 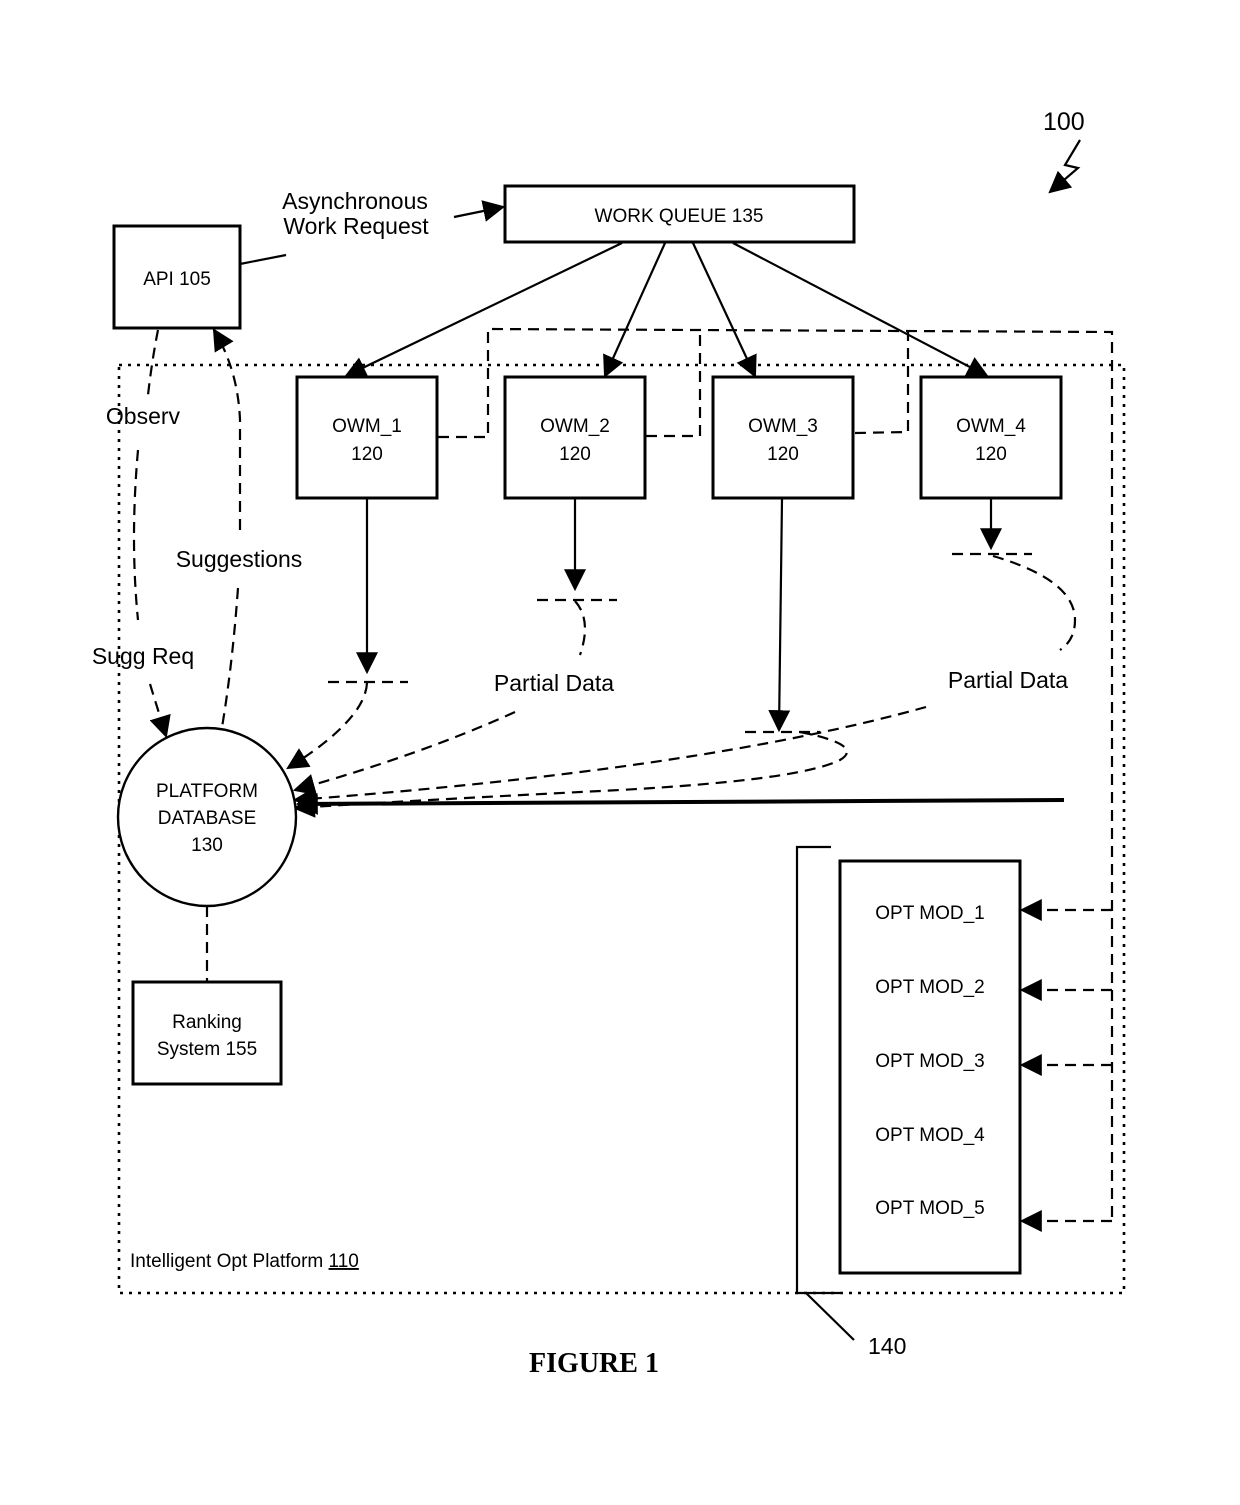 I want to click on owm1-data-to-db, so click(x=327, y=726).